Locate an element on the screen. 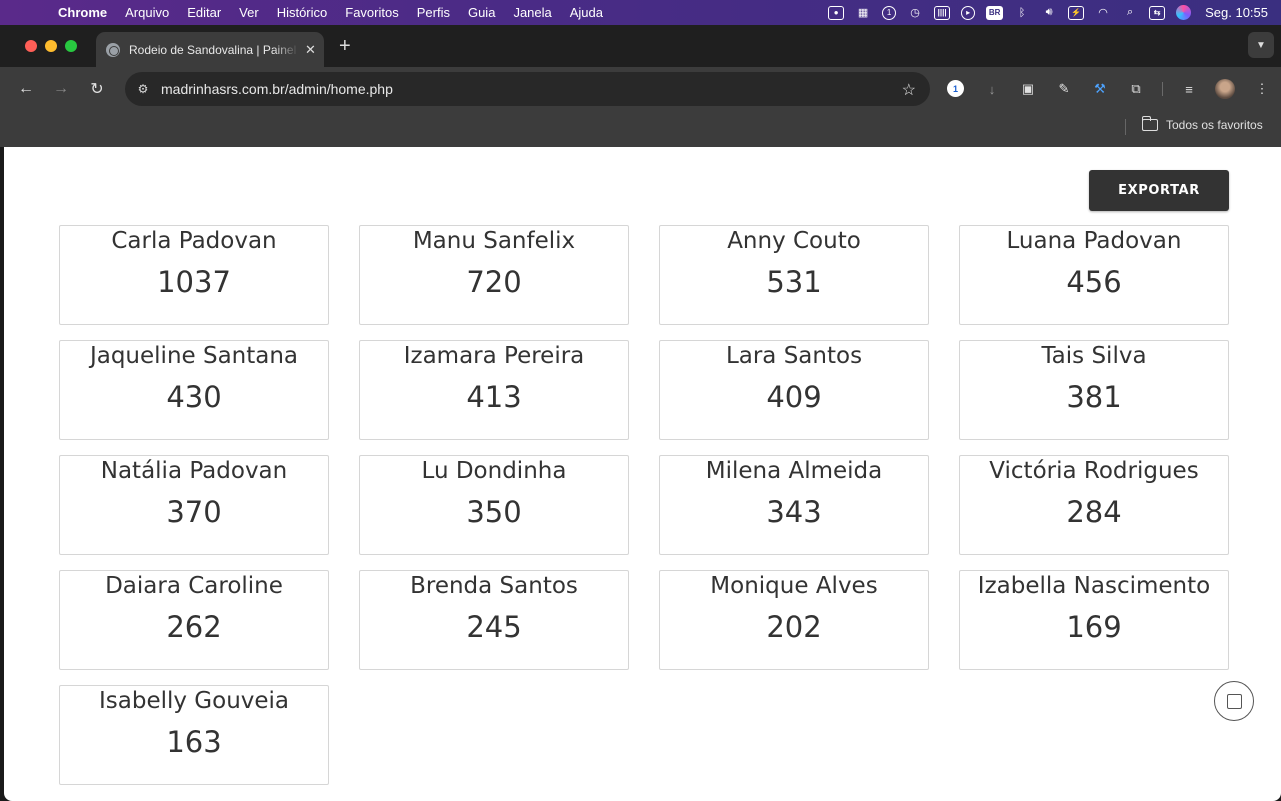 The image size is (1281, 801). card-count: 202 is located at coordinates (794, 627).